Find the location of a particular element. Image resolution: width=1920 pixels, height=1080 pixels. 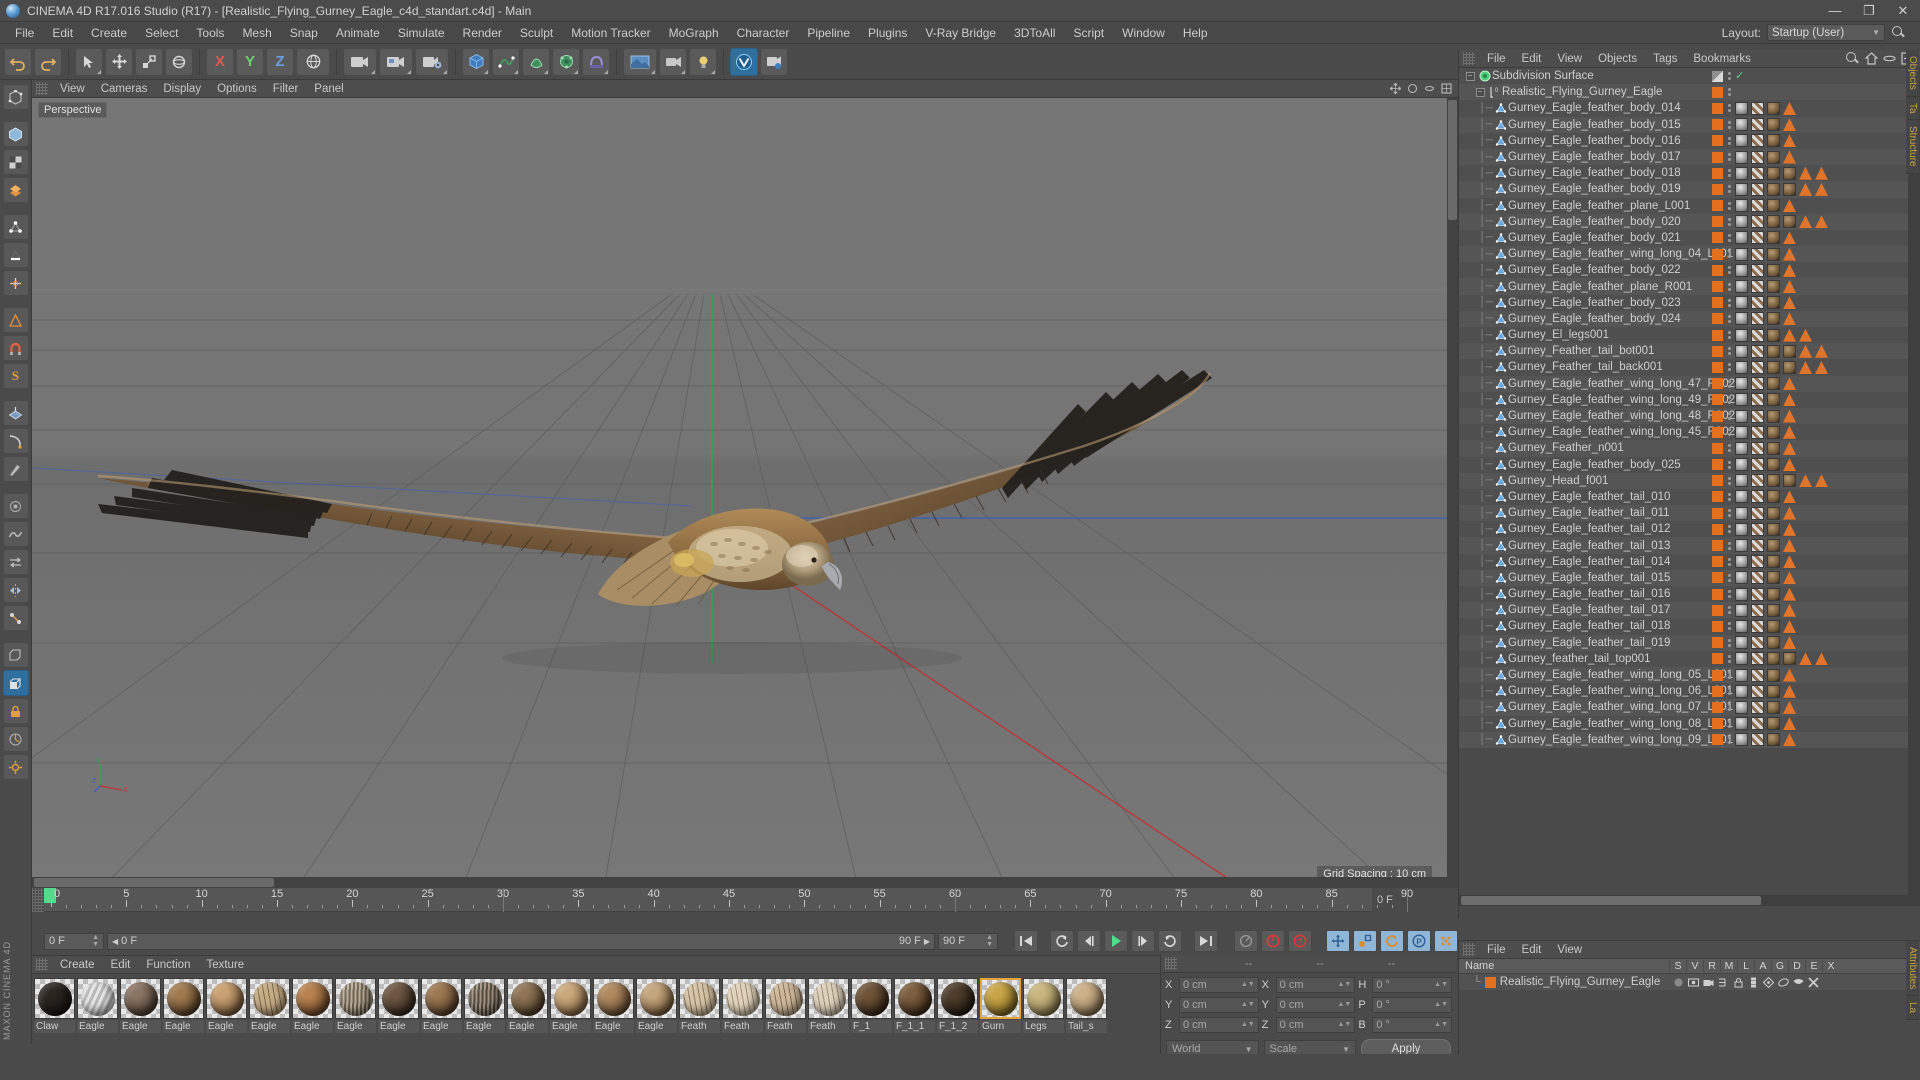

material-swatch: F_1_2 is located at coordinates (957, 1005).